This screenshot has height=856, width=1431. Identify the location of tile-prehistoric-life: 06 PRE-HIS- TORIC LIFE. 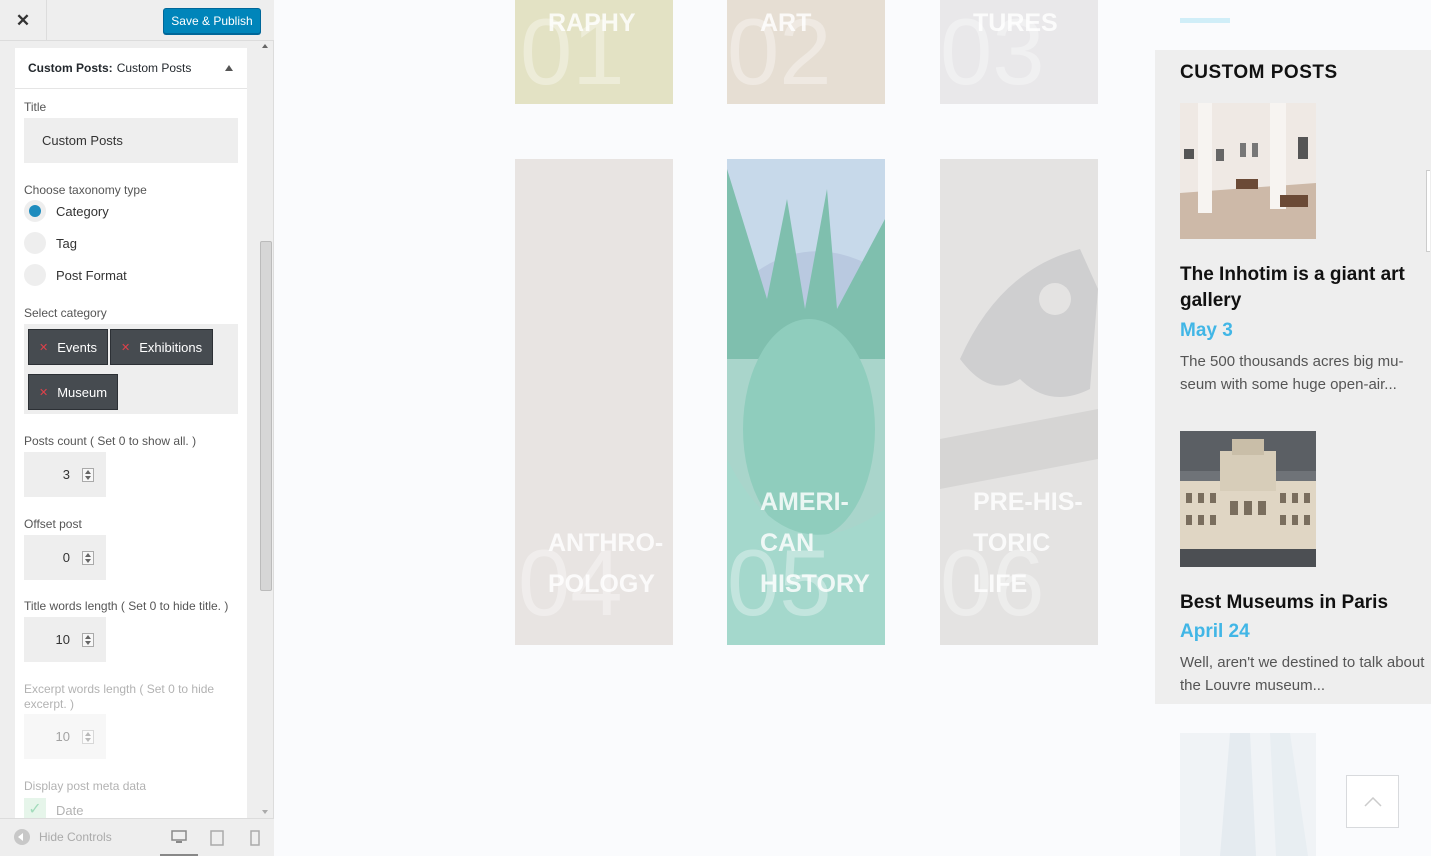
(1019, 402).